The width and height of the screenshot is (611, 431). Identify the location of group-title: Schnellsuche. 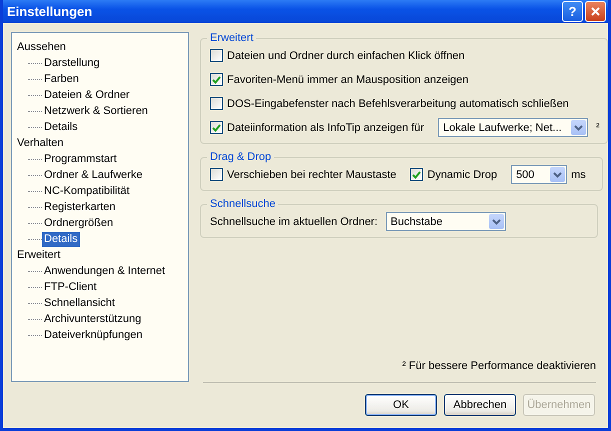
(242, 204).